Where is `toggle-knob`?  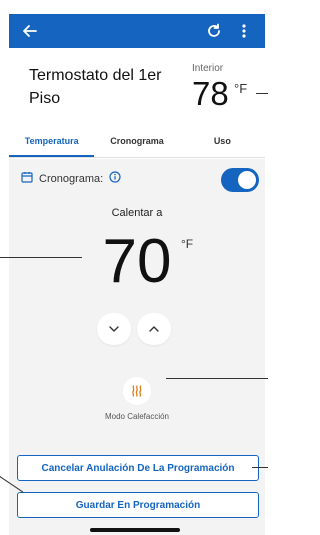
toggle-knob is located at coordinates (247, 180).